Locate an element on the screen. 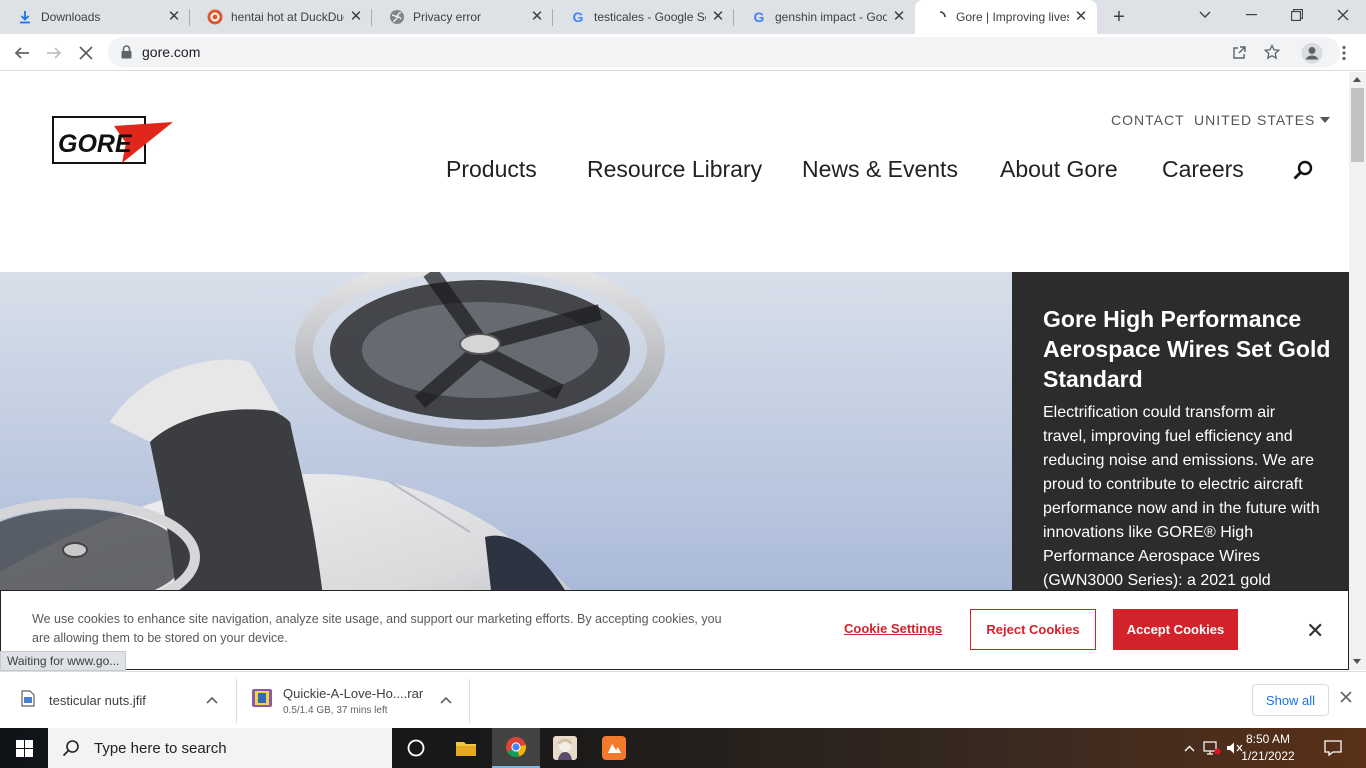 Image resolution: width=1366 pixels, height=768 pixels. stop-loading-icon is located at coordinates (86, 53).